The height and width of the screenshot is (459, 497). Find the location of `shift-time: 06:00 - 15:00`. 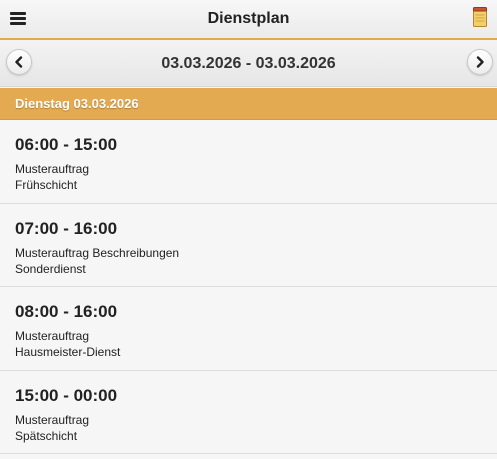

shift-time: 06:00 - 15:00 is located at coordinates (66, 144).